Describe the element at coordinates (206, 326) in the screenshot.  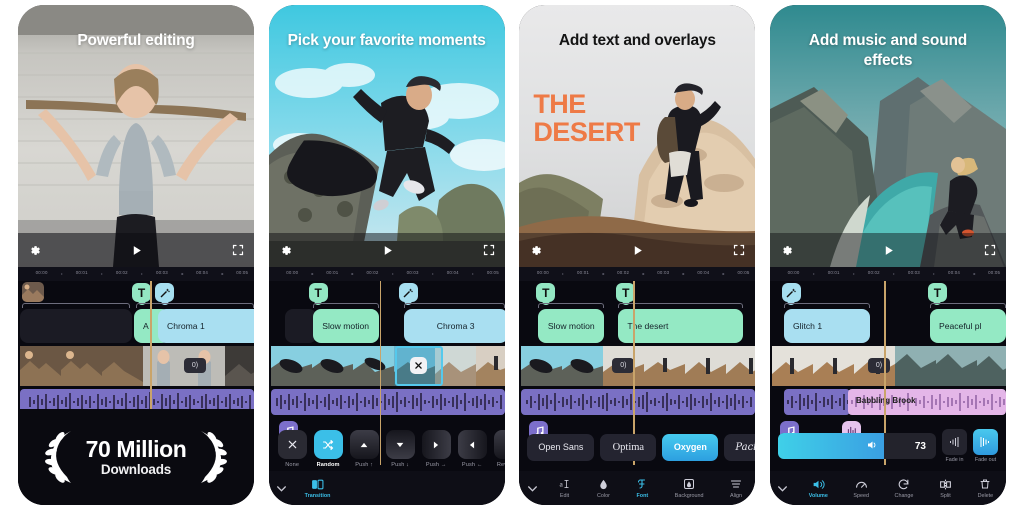
I see `timeline-clip: Chroma 1` at that location.